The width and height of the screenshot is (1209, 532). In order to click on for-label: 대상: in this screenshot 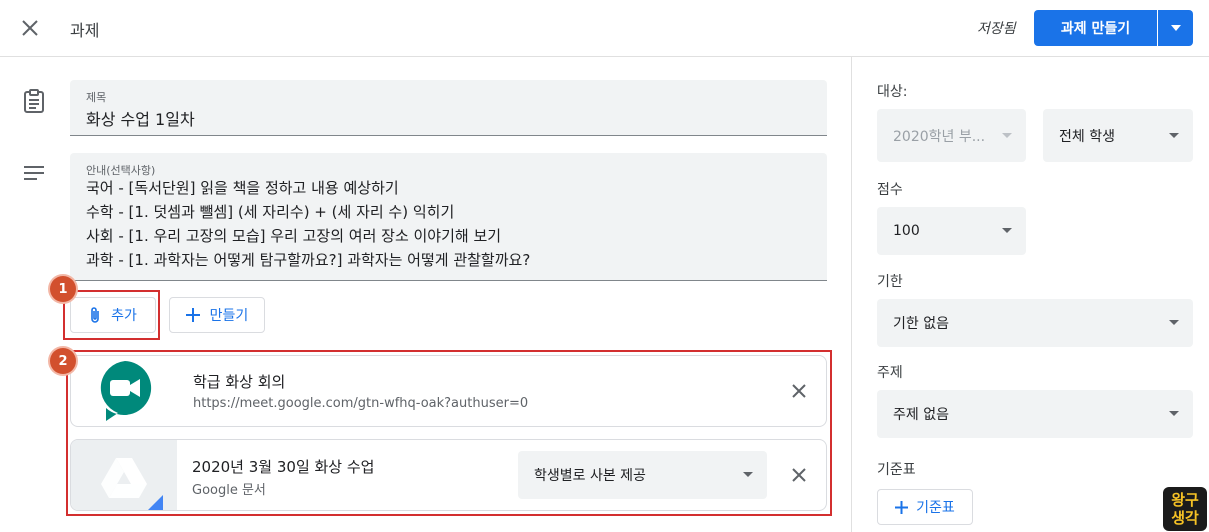, I will do `click(892, 92)`.